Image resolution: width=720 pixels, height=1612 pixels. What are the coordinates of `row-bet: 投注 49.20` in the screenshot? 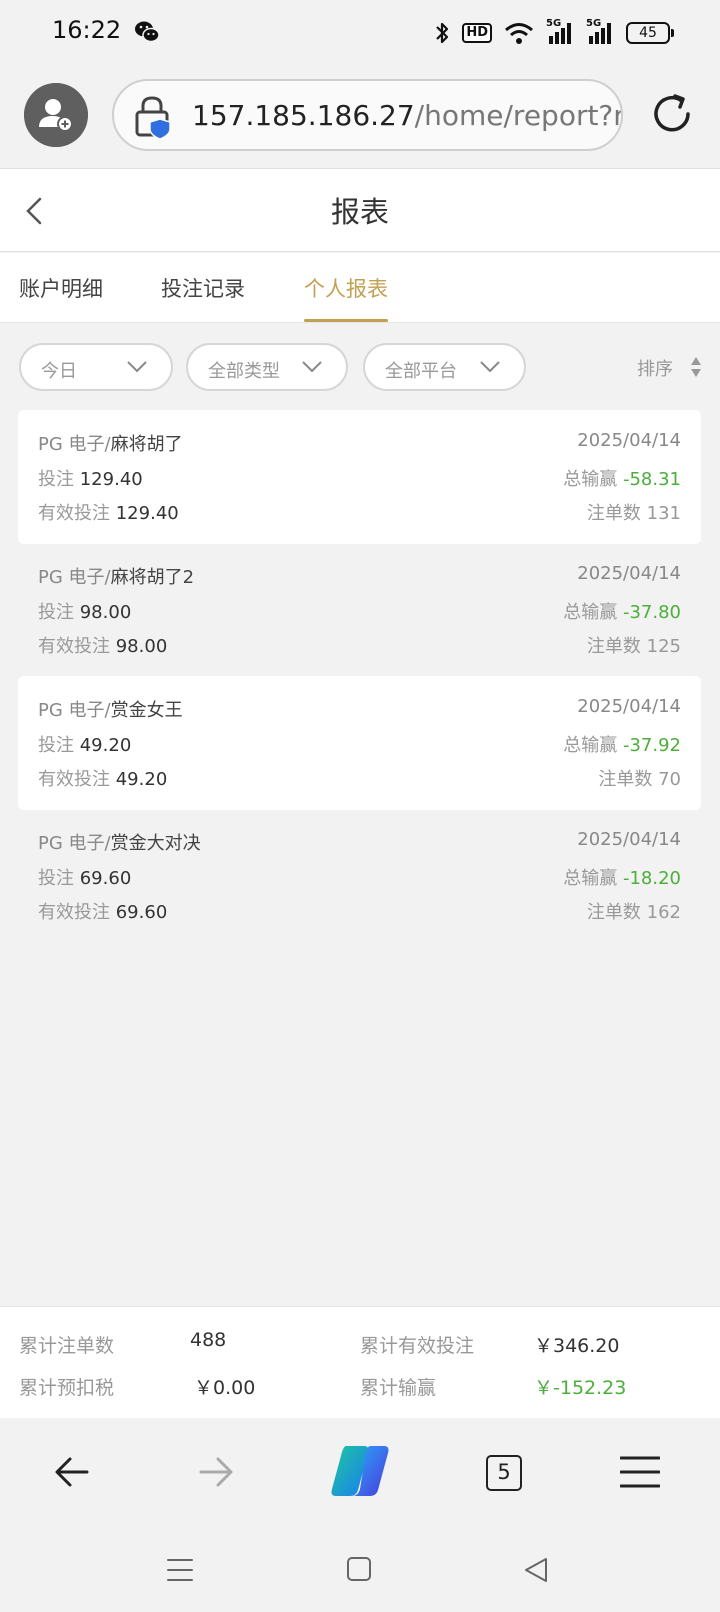 It's located at (84, 744).